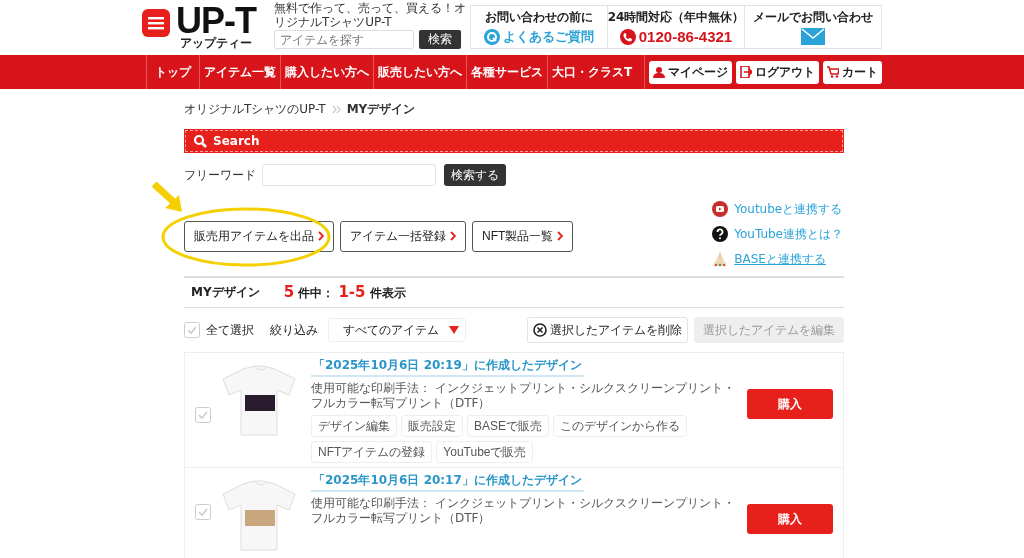 The image size is (1024, 558). I want to click on dropdown-arrow-icon, so click(454, 330).